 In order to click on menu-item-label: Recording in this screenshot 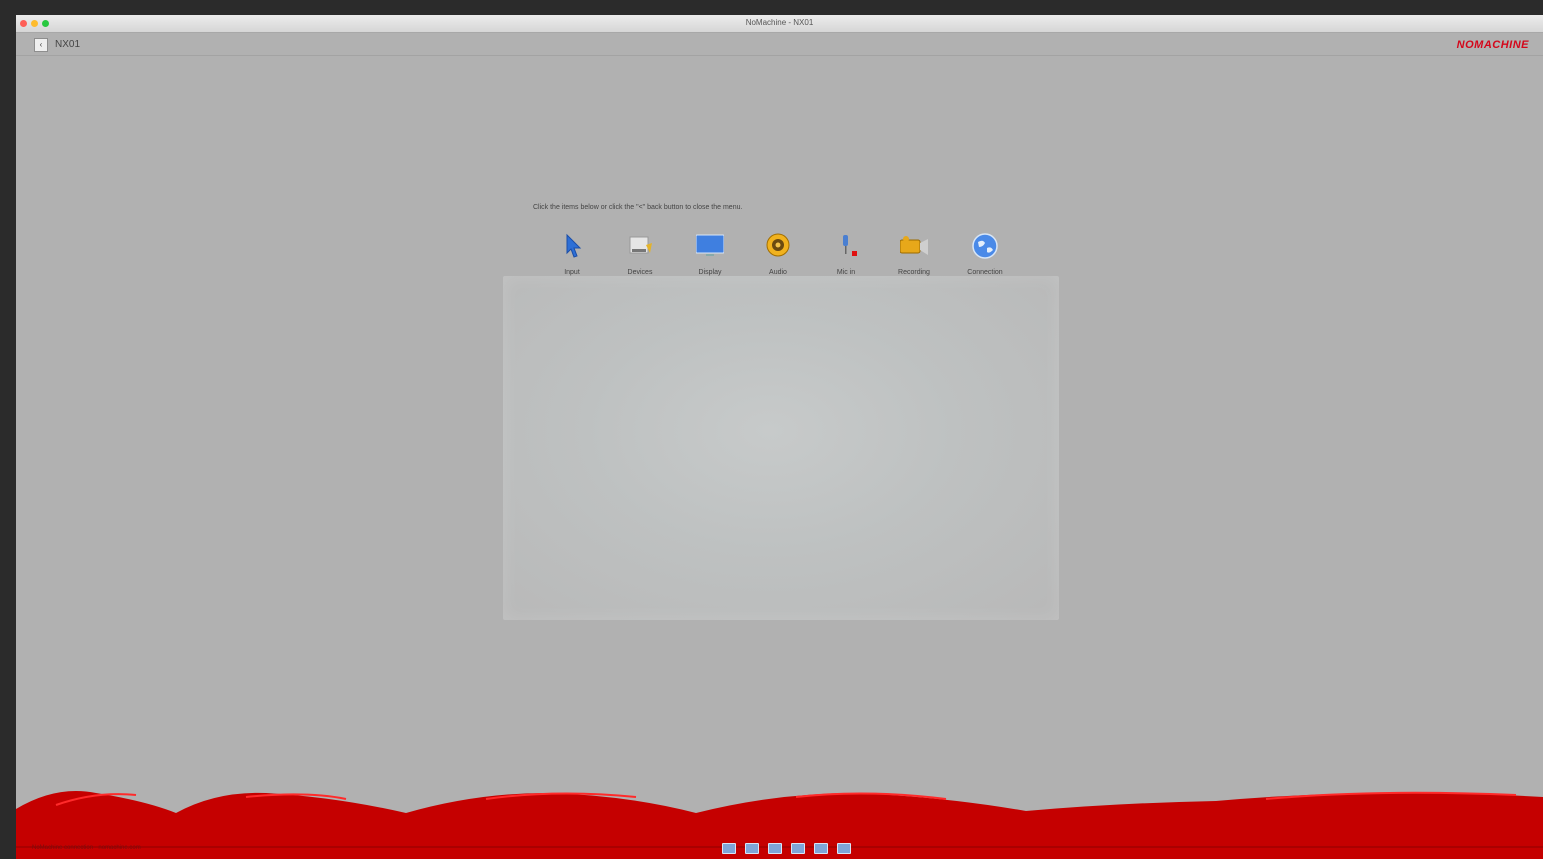, I will do `click(914, 272)`.